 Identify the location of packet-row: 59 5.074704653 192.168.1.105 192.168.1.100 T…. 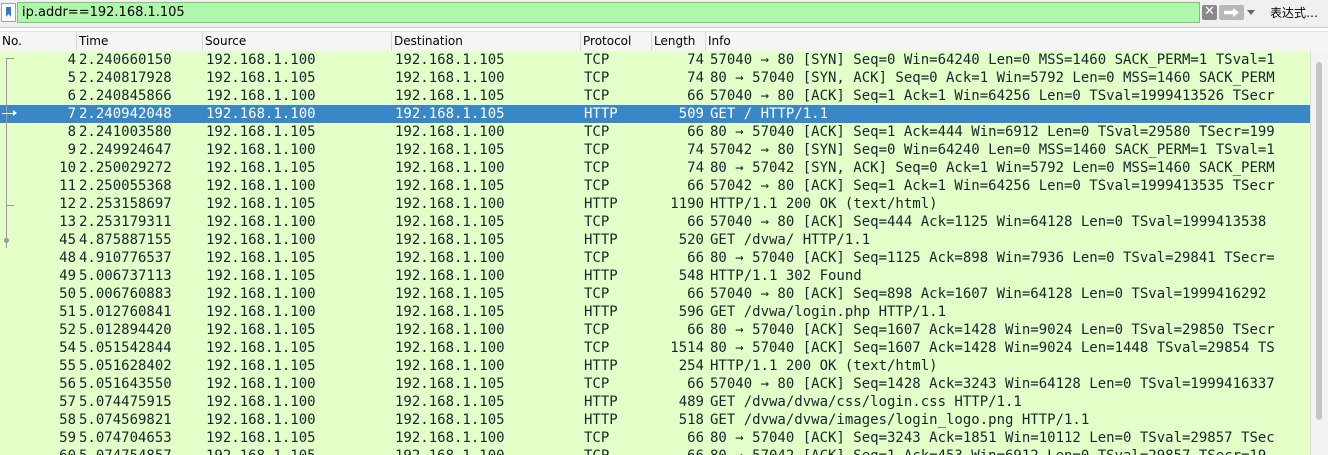
(664, 438).